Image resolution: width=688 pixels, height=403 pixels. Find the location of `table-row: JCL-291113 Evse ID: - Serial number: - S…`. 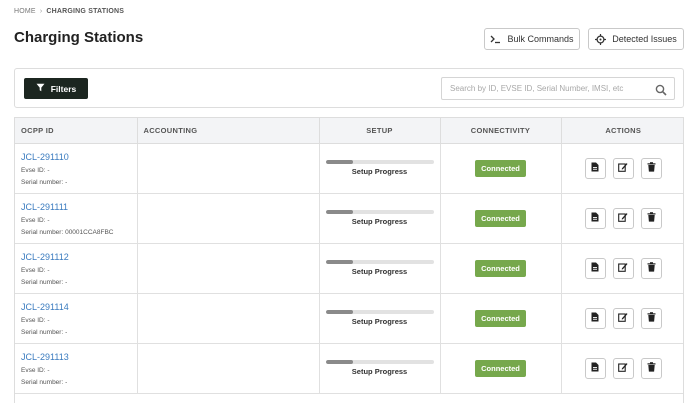

table-row: JCL-291113 Evse ID: - Serial number: - S… is located at coordinates (349, 368).